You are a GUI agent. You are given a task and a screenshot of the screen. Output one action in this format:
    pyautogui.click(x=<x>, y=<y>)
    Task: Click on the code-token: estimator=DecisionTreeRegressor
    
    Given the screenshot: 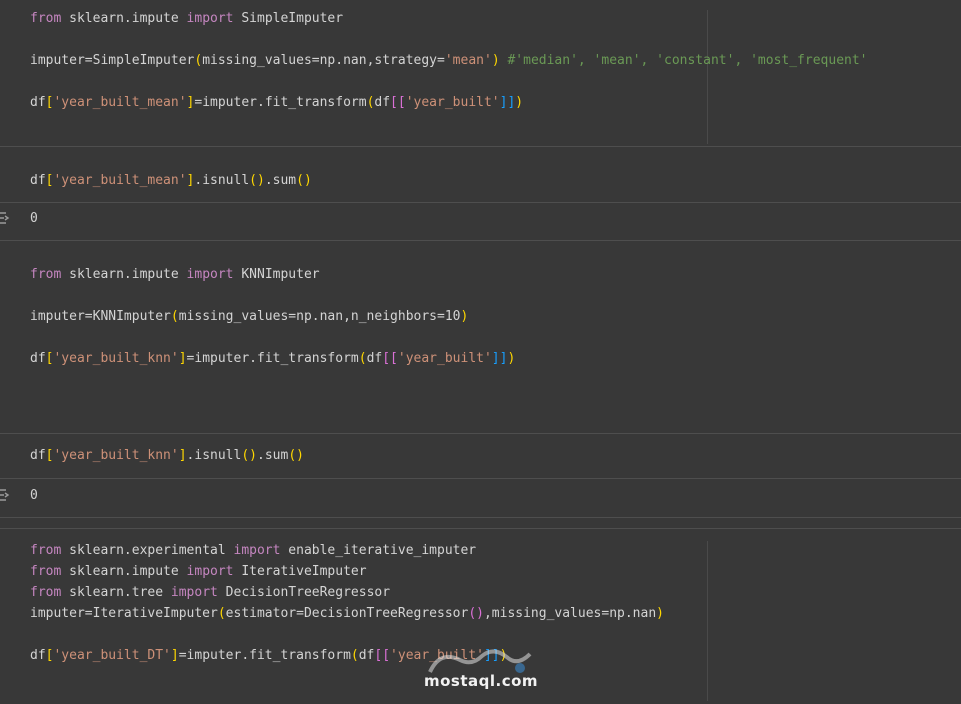 What is the action you would take?
    pyautogui.click(x=347, y=613)
    